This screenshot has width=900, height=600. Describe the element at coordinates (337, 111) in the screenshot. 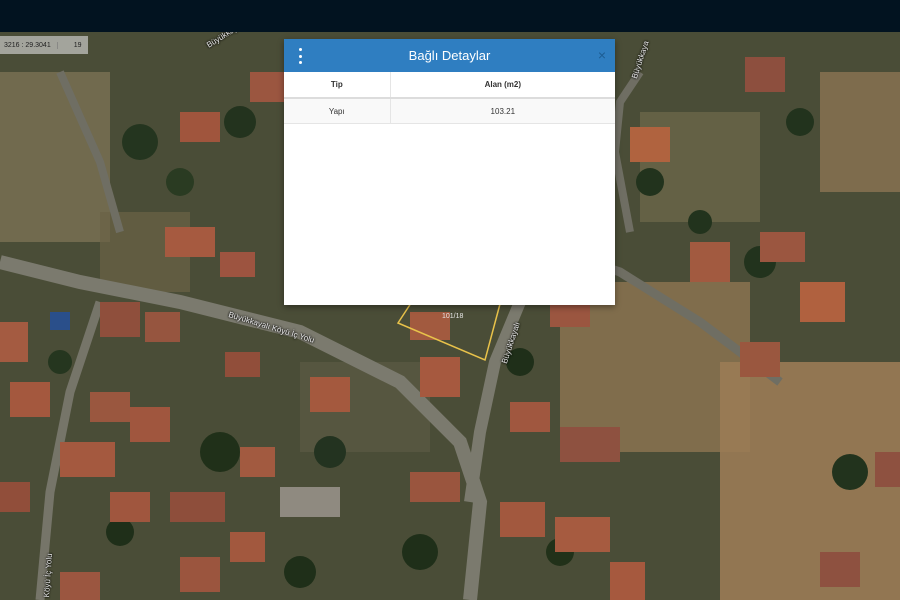

I see `cell-type: Yapı` at that location.